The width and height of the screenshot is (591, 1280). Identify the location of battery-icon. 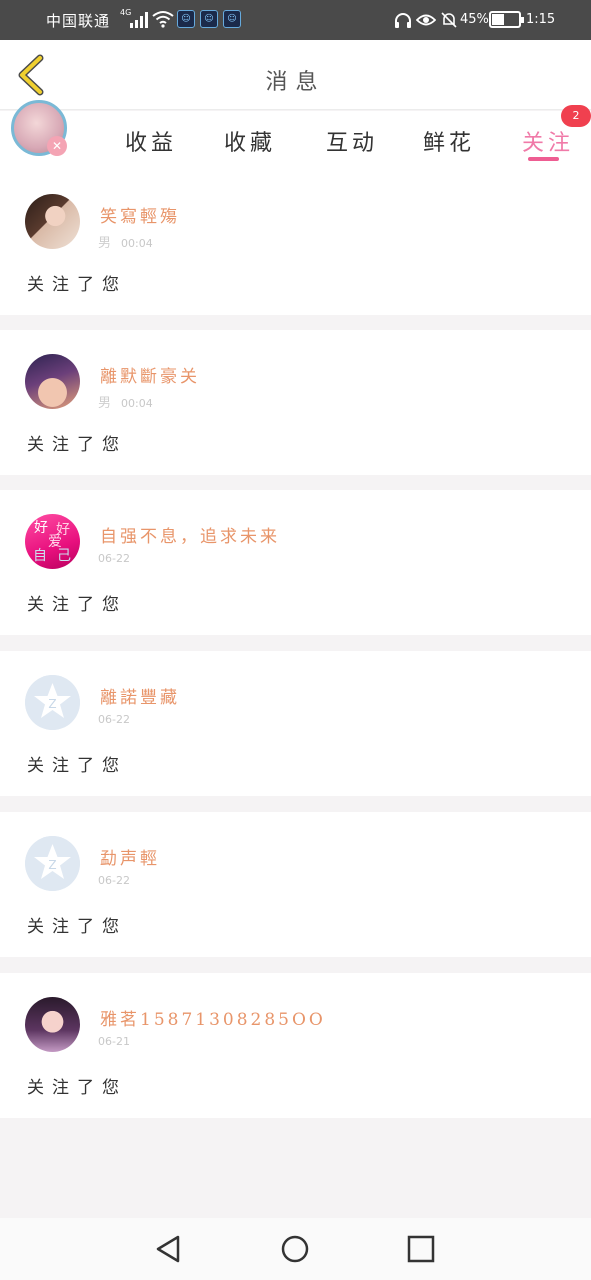
(506, 19).